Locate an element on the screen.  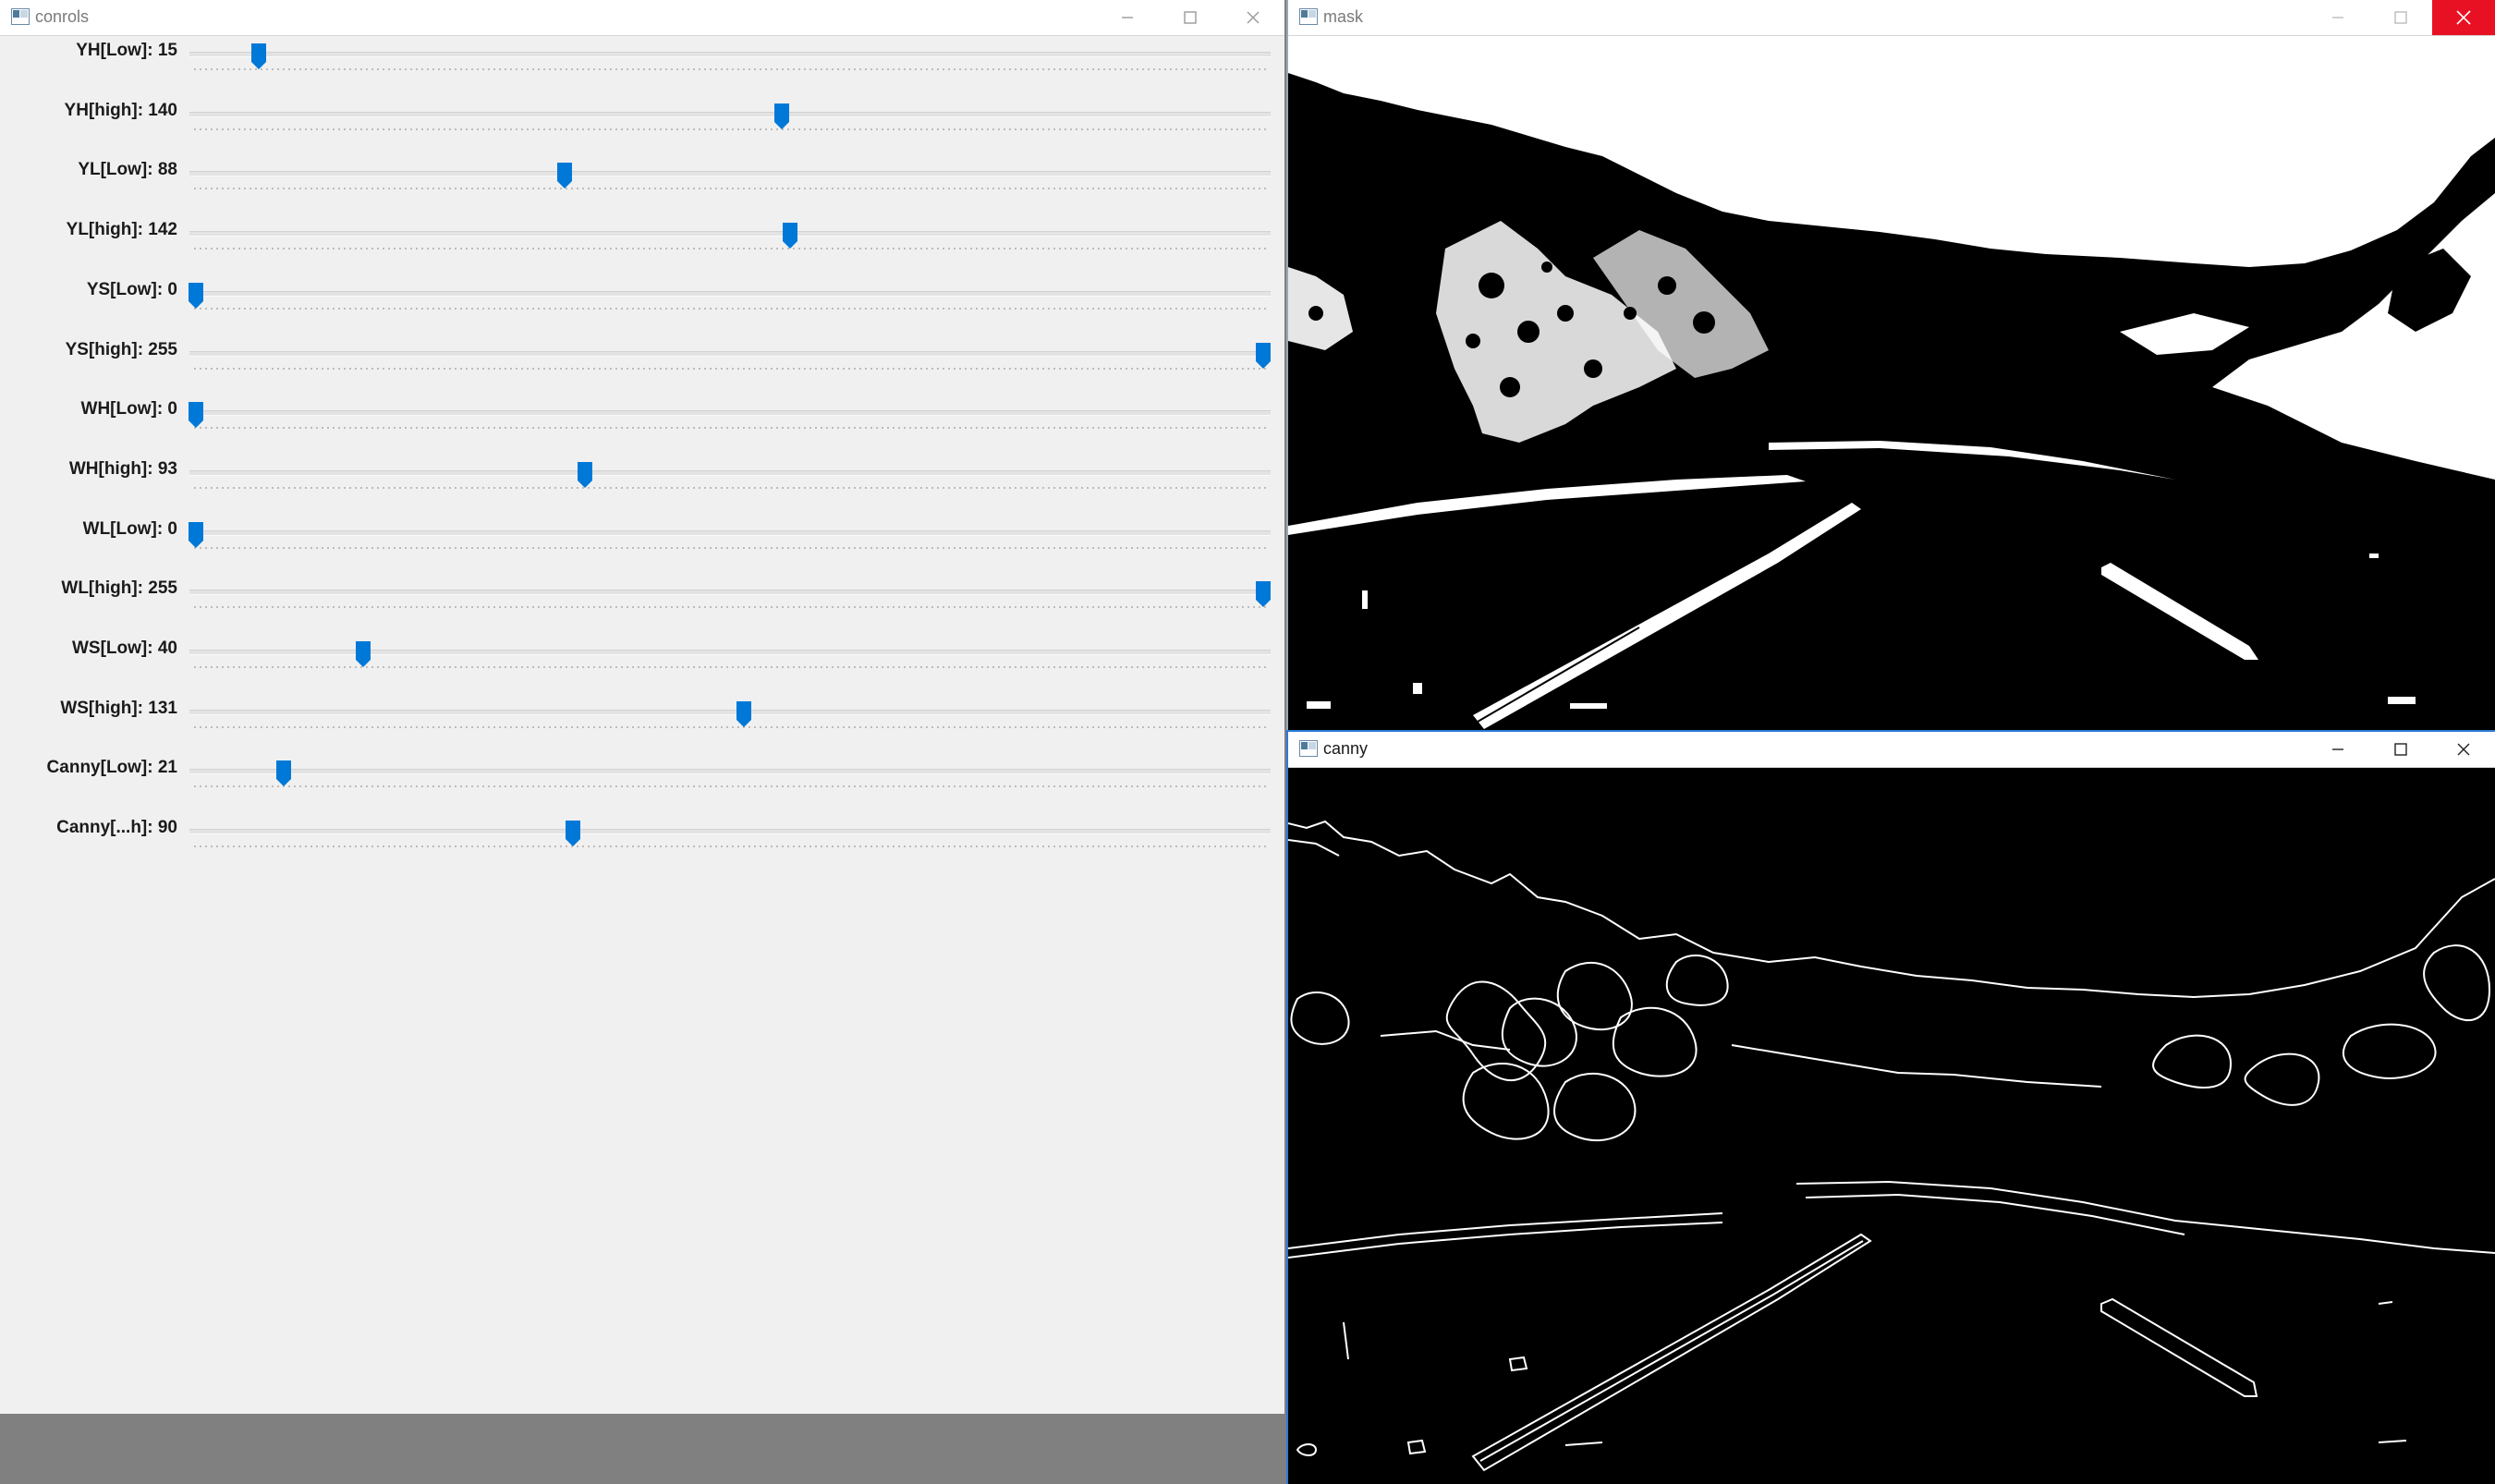
trackbar-row: YL[high]: 142 is located at coordinates (642, 244).